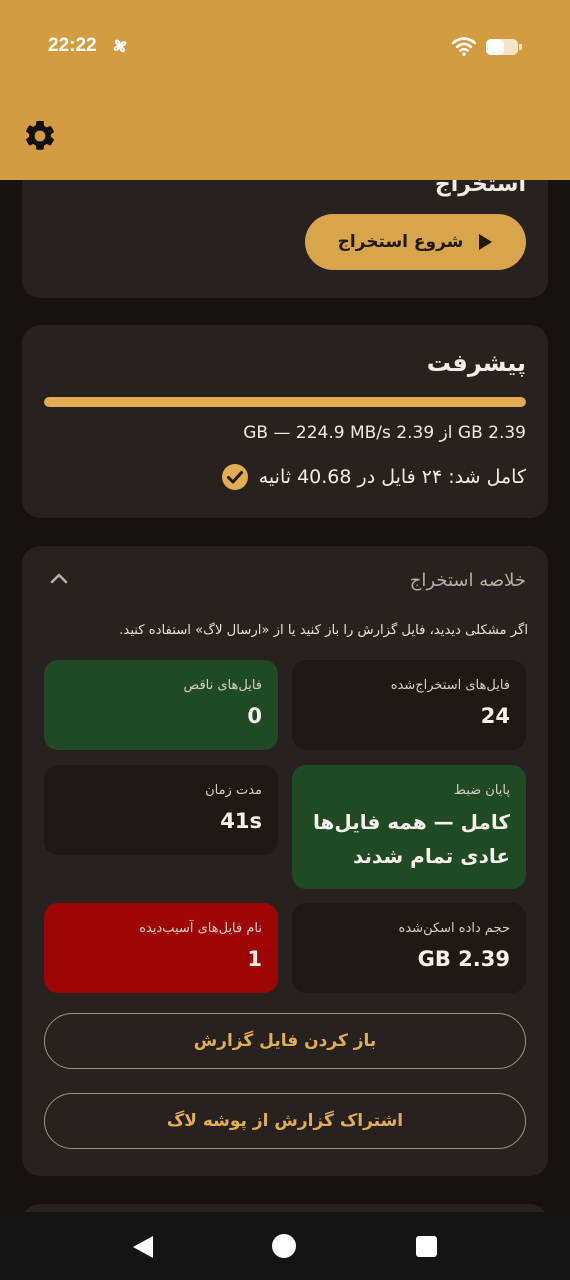 The image size is (570, 1280). I want to click on progress-title: پیشرفت, so click(476, 363).